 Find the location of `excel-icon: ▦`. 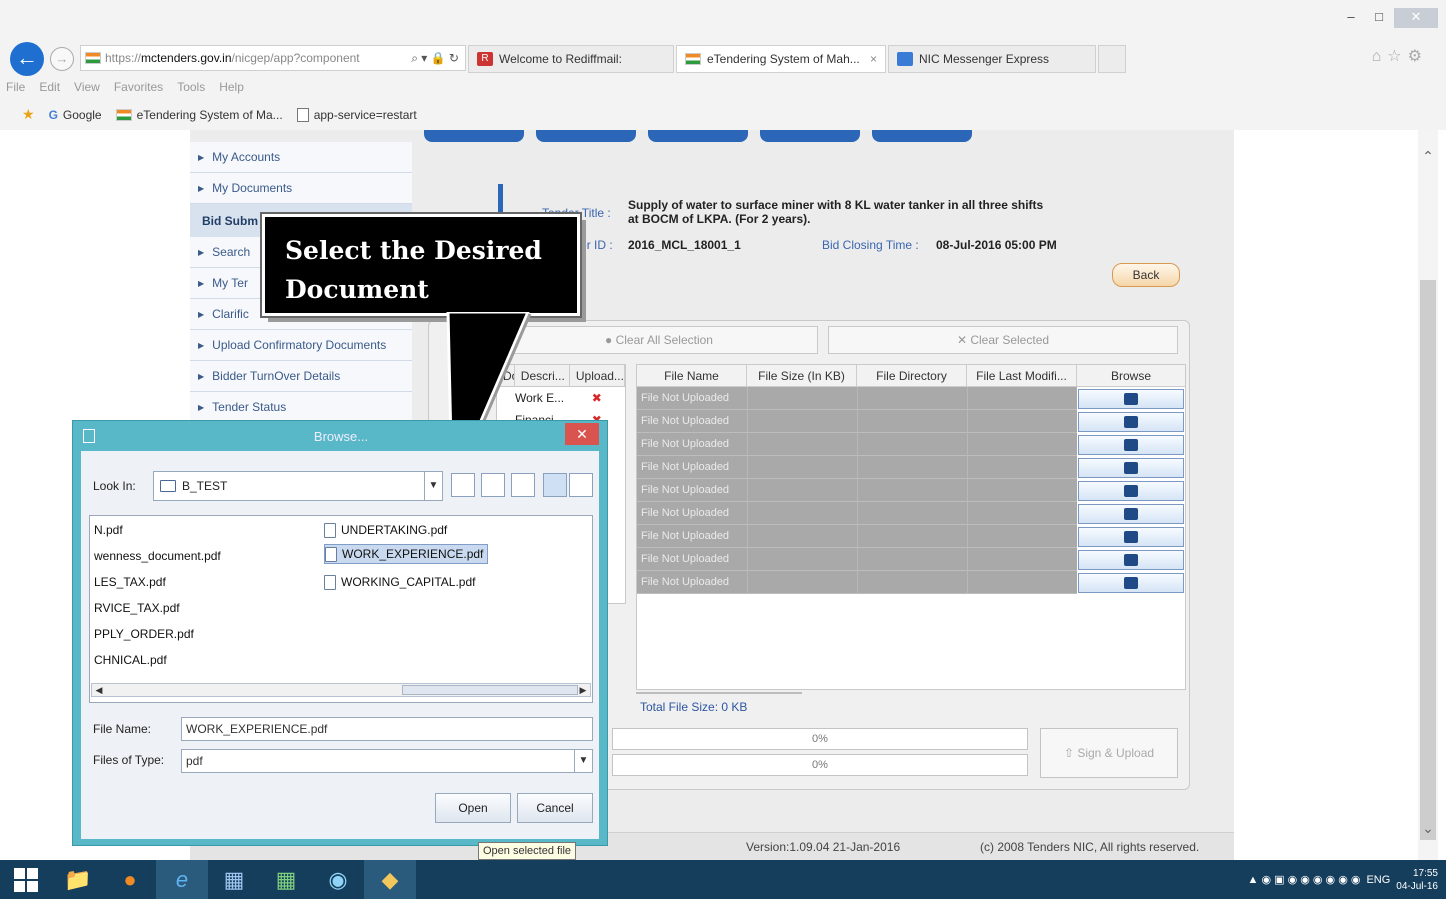

excel-icon: ▦ is located at coordinates (286, 879).